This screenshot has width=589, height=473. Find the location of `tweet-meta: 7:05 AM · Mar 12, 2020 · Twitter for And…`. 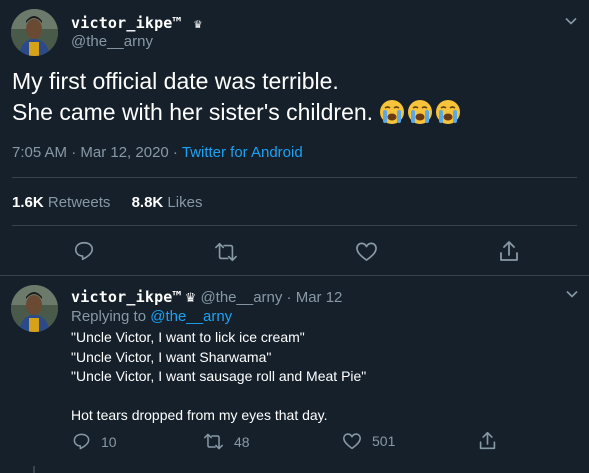

tweet-meta: 7:05 AM · Mar 12, 2020 · Twitter for And… is located at coordinates (157, 152).